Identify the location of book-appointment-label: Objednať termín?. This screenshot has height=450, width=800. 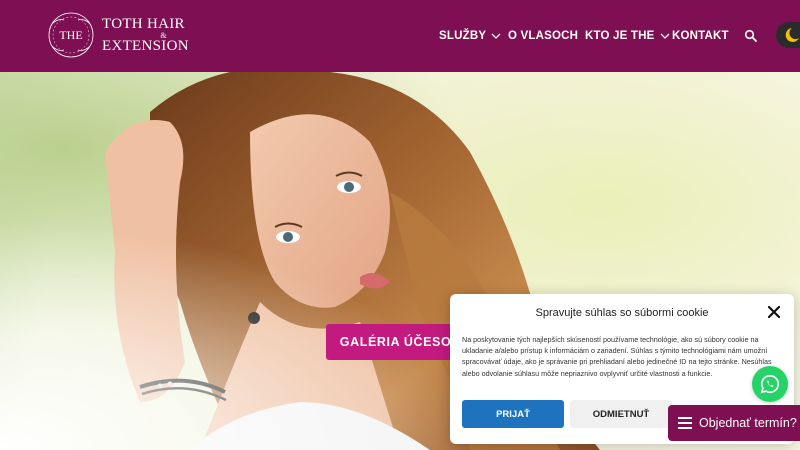
(748, 423).